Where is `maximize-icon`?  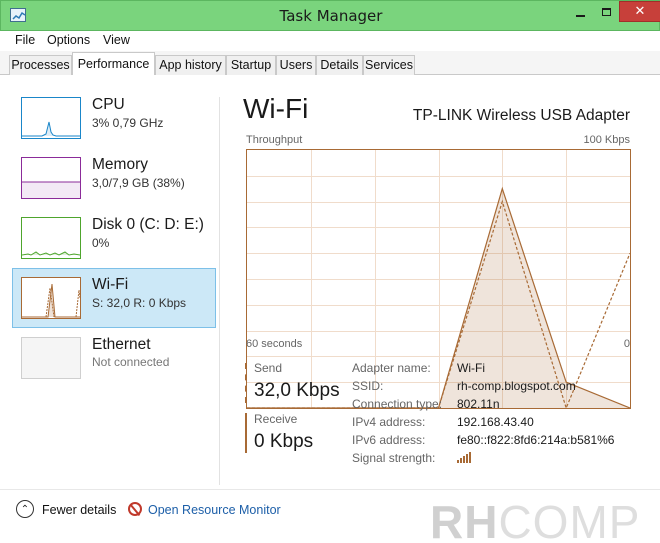 maximize-icon is located at coordinates (606, 11).